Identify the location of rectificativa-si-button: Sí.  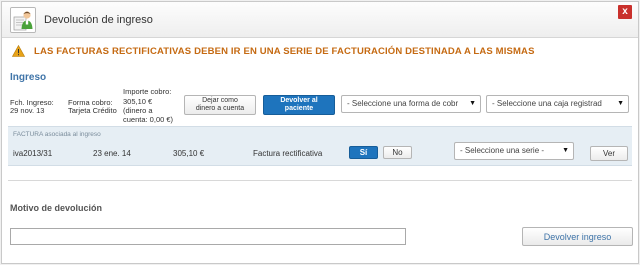
(363, 152).